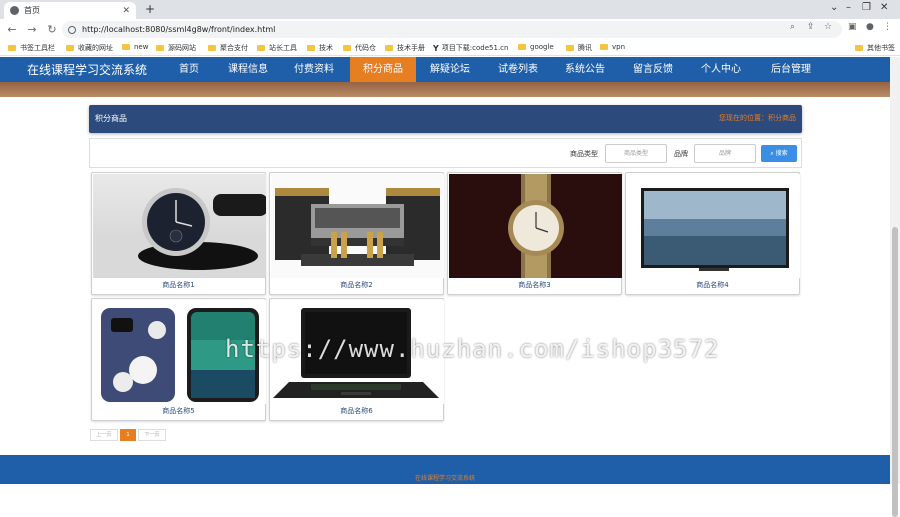  I want to click on bookmark-item: 技术, so click(320, 48).